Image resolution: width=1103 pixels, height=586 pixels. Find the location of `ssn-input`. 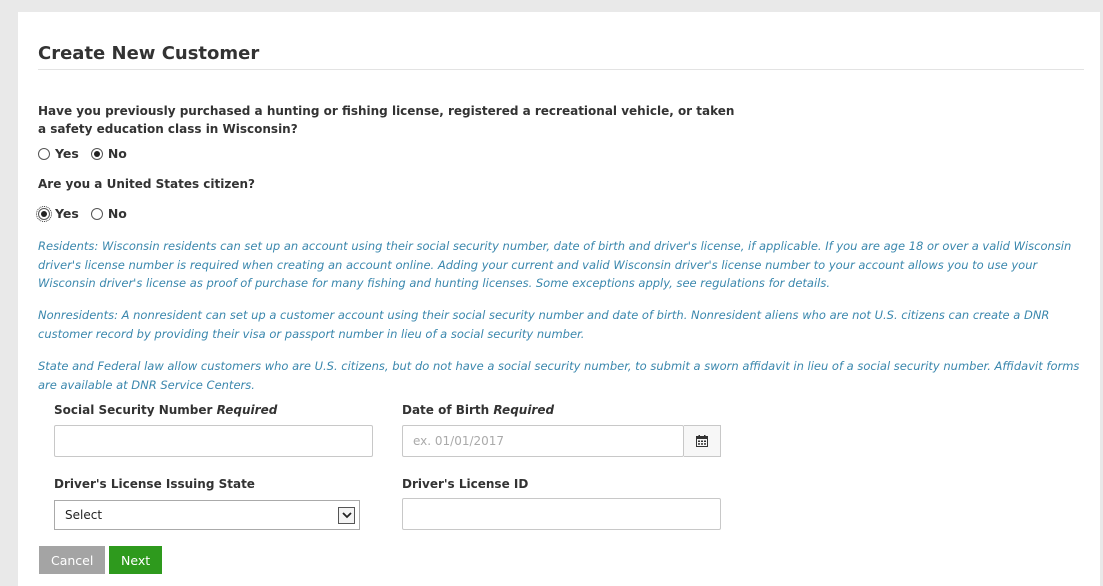

ssn-input is located at coordinates (213, 441).